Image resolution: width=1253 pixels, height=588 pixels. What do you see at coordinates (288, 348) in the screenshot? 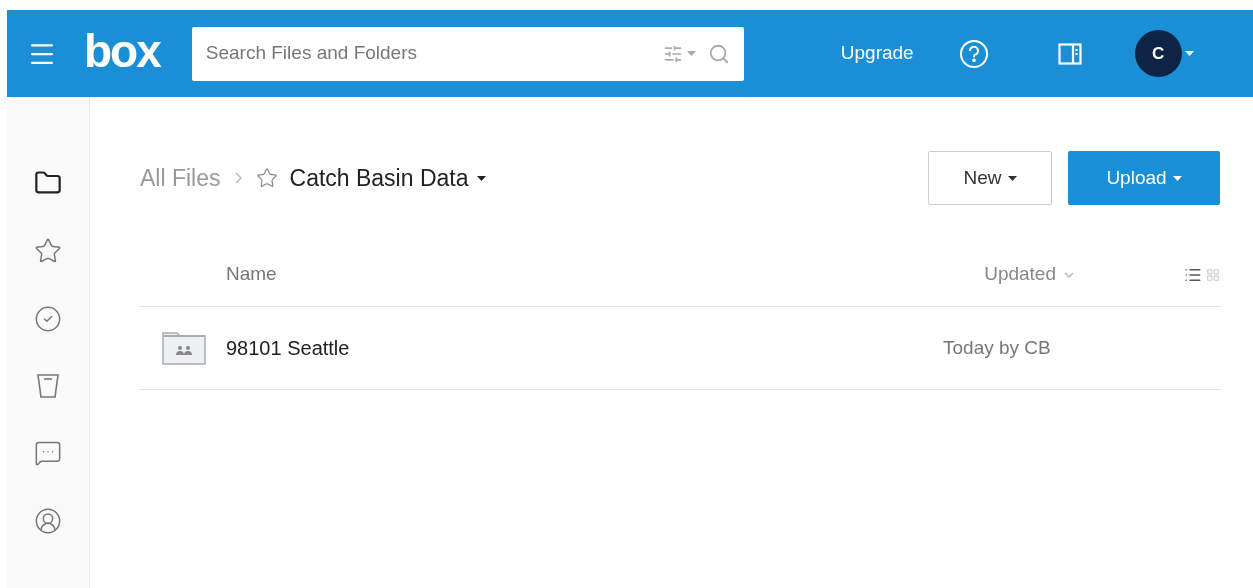
I see `file-name: 98101 Seattle` at bounding box center [288, 348].